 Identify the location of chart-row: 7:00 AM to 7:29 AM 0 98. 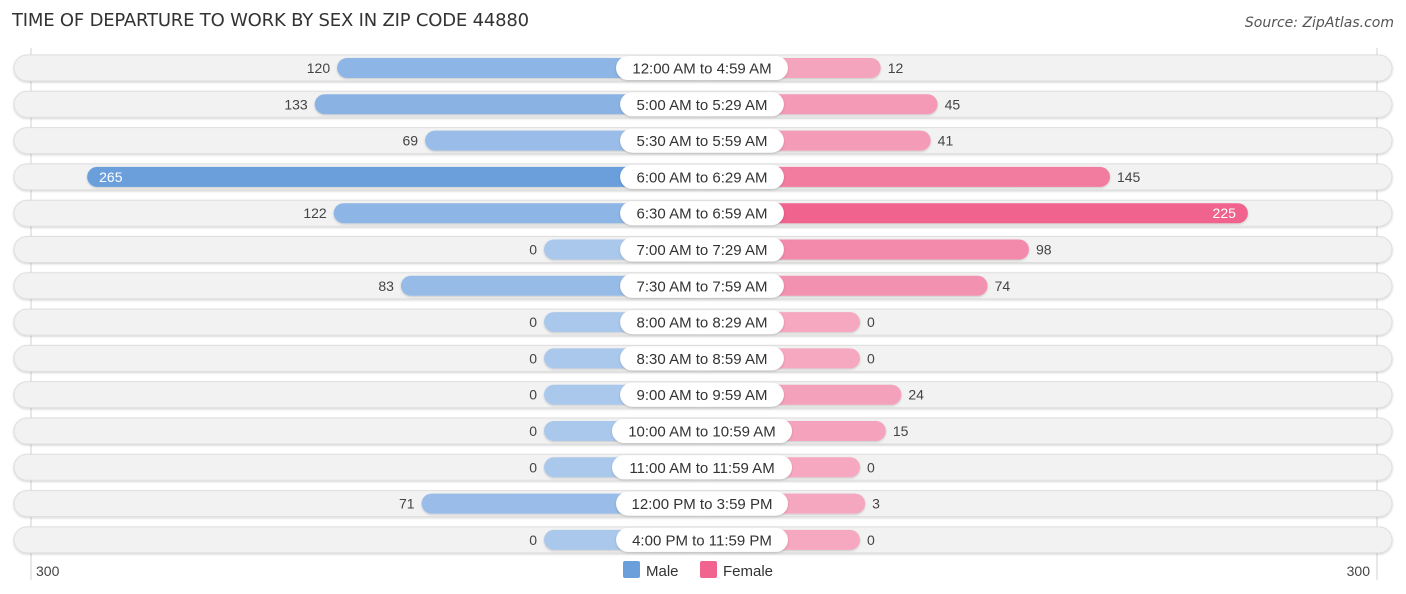
(703, 249).